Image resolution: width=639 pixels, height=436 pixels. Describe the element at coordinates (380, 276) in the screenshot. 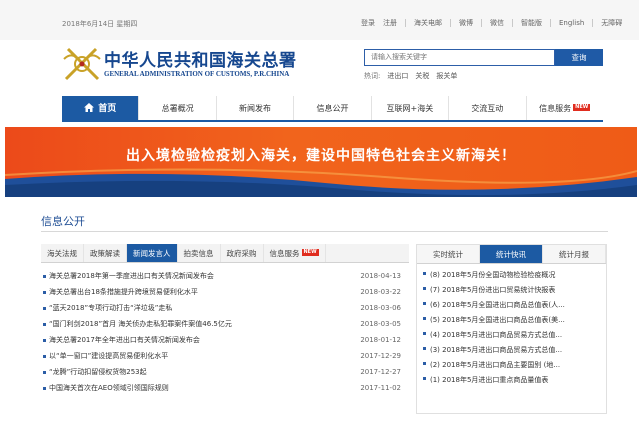

I see `news-date: 2018-04-13` at that location.